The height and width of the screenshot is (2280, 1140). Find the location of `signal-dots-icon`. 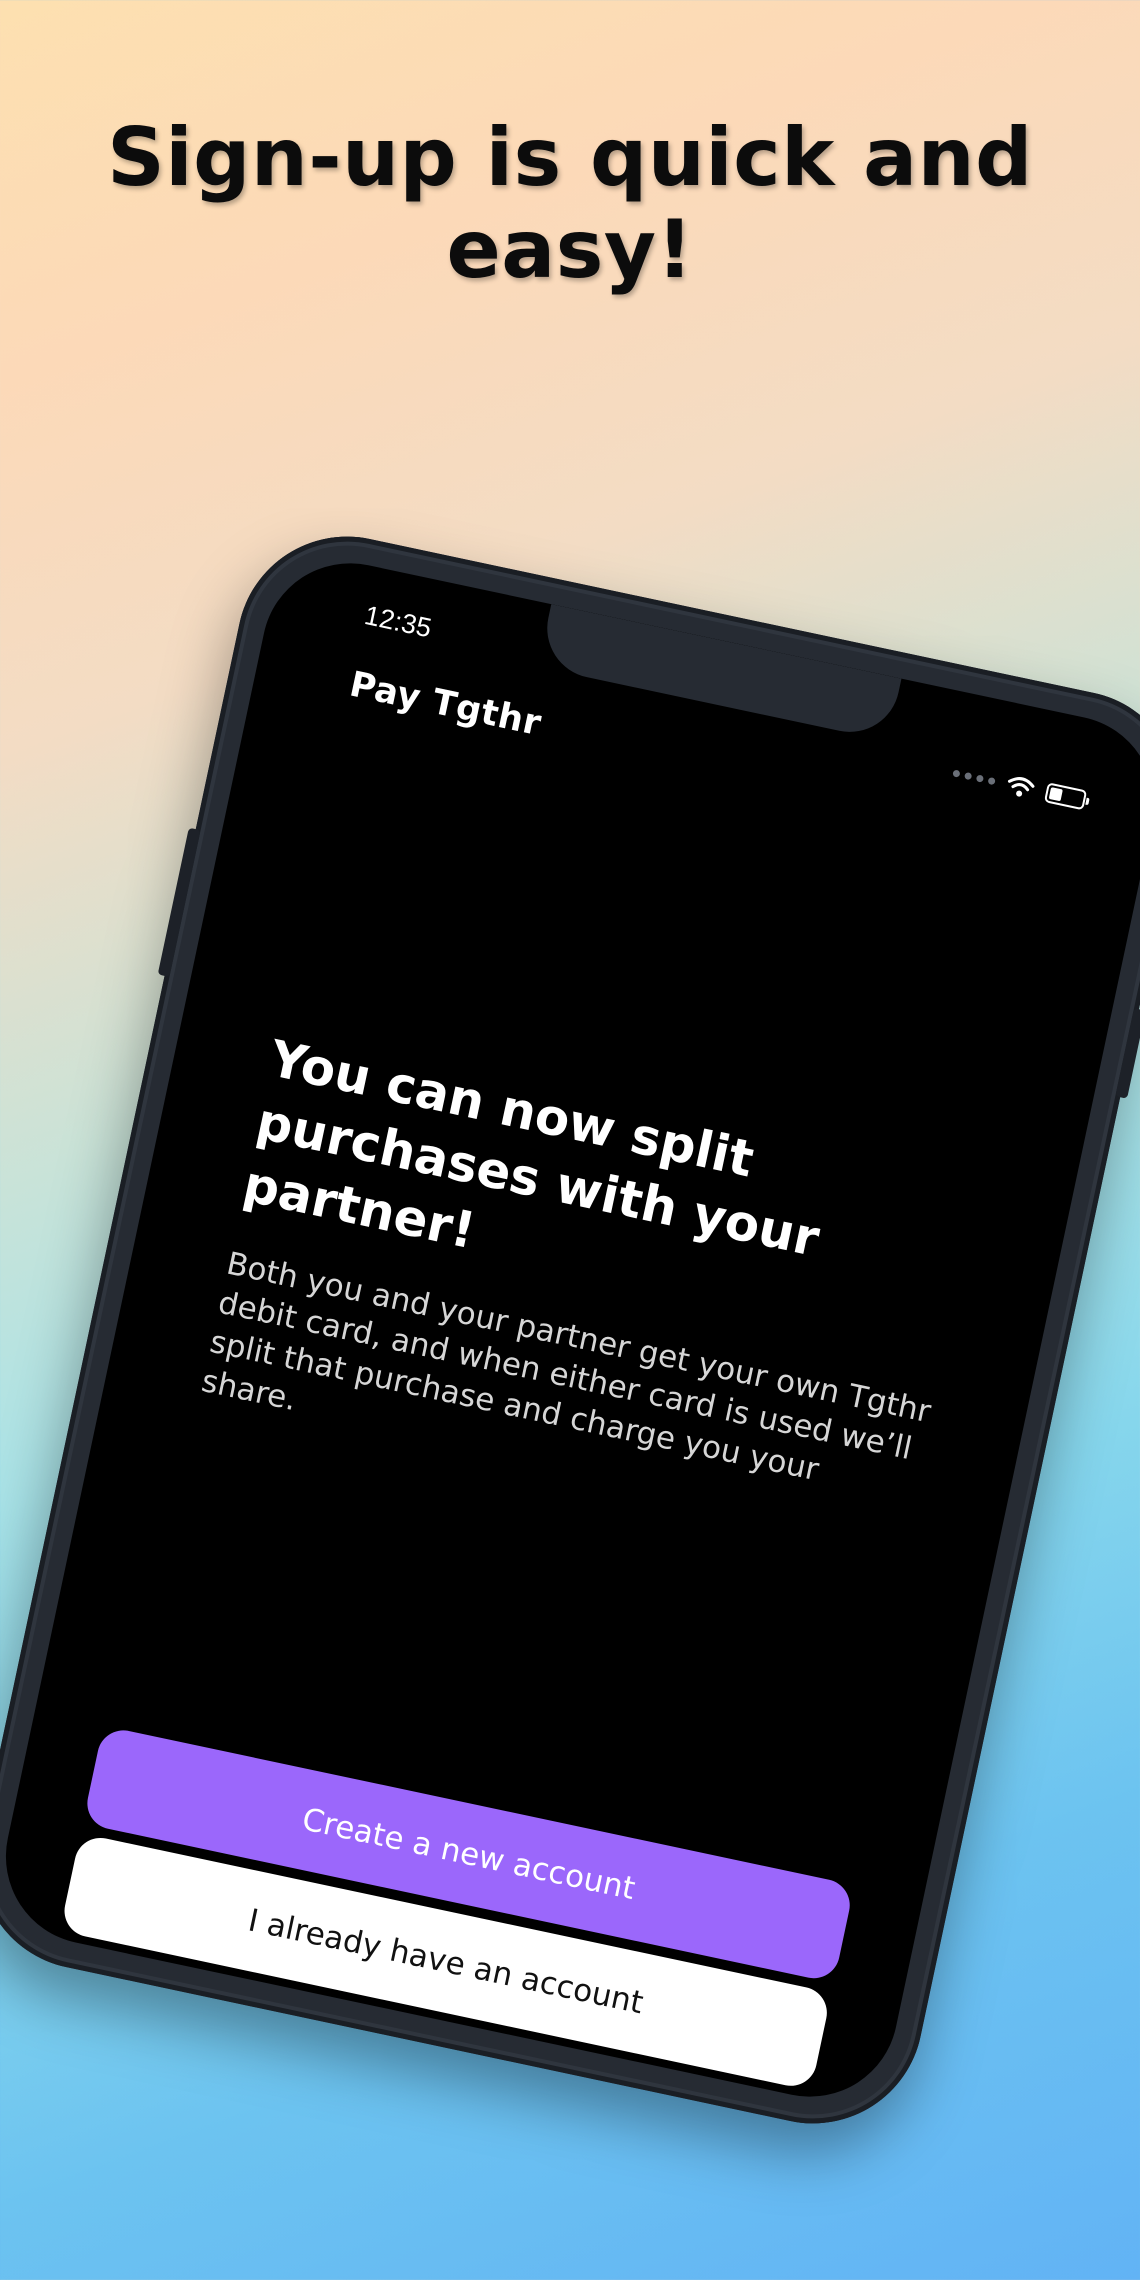

signal-dots-icon is located at coordinates (974, 776).